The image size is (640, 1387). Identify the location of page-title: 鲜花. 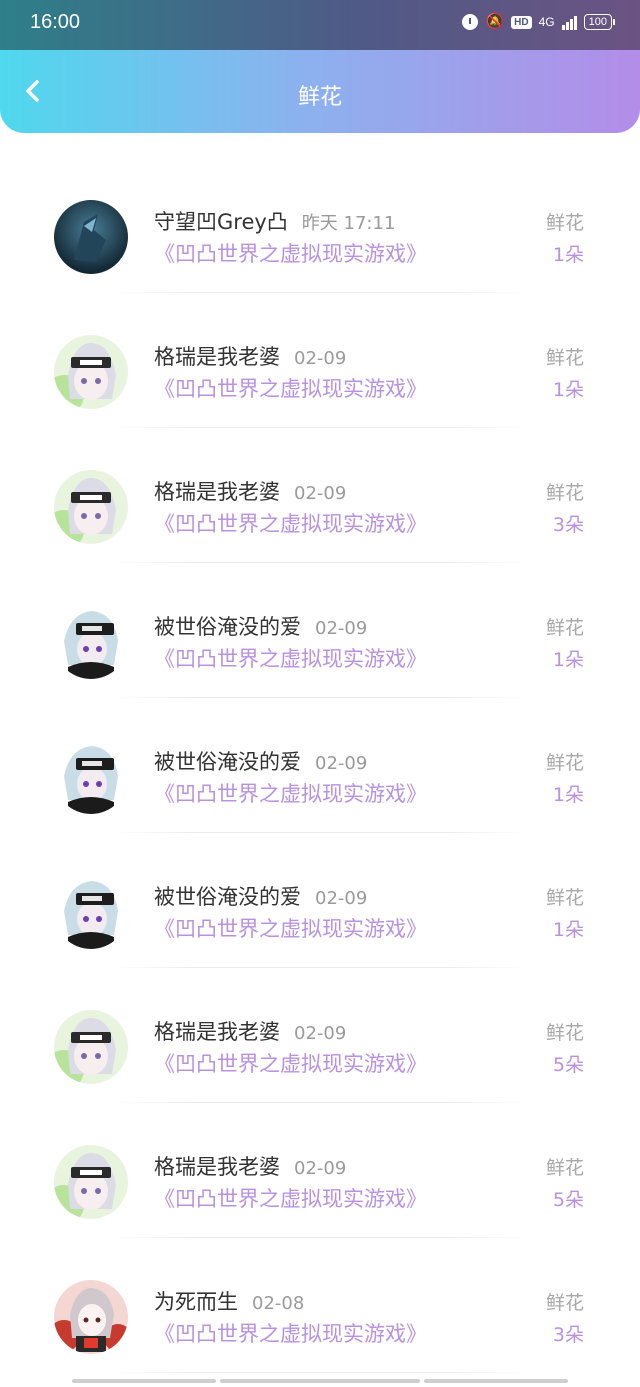
(319, 97).